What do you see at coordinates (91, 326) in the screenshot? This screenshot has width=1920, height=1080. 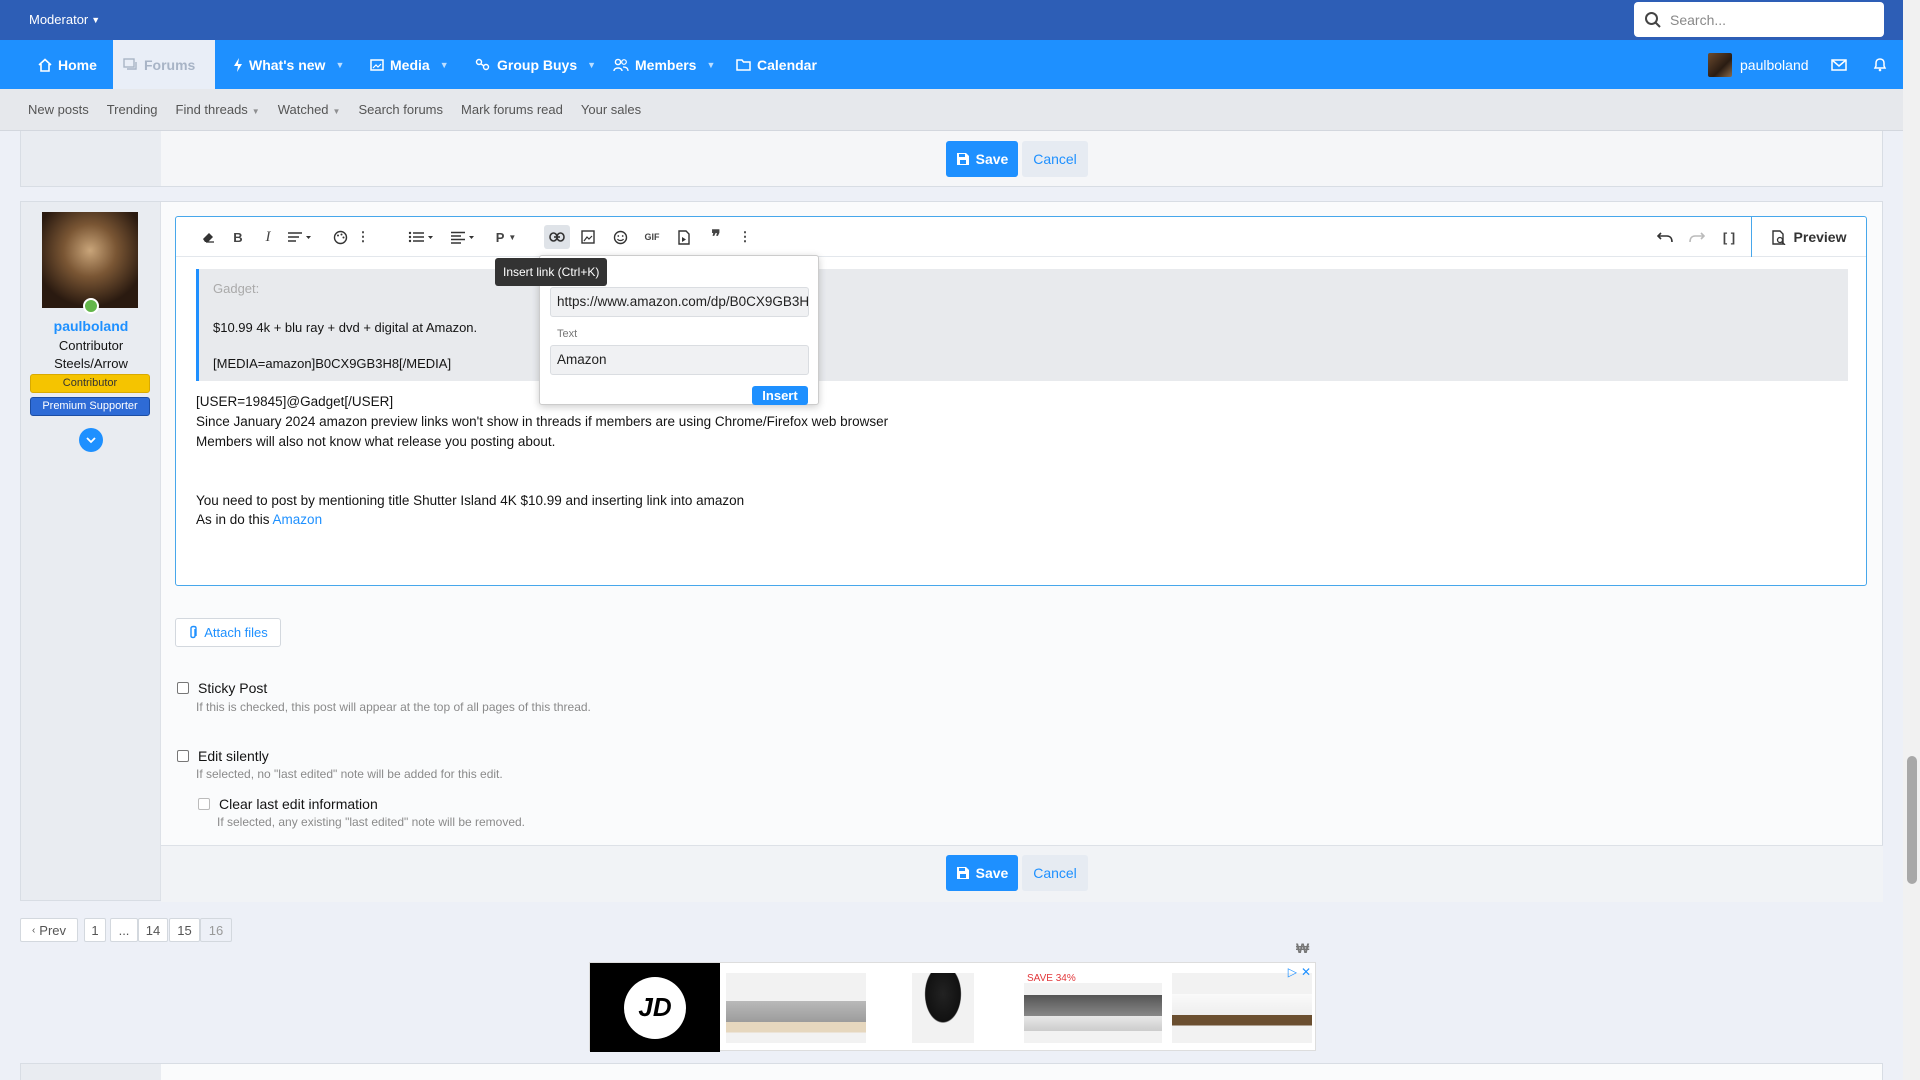 I see `sidebar-username: paulboland` at bounding box center [91, 326].